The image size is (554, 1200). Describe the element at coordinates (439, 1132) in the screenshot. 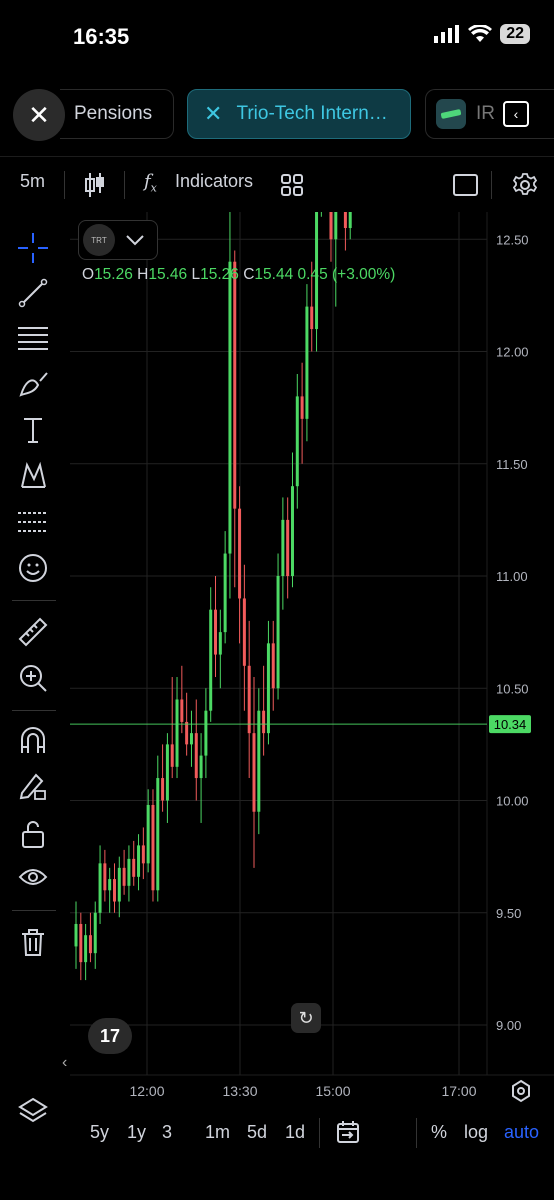

I see `percent-toggle: %` at that location.